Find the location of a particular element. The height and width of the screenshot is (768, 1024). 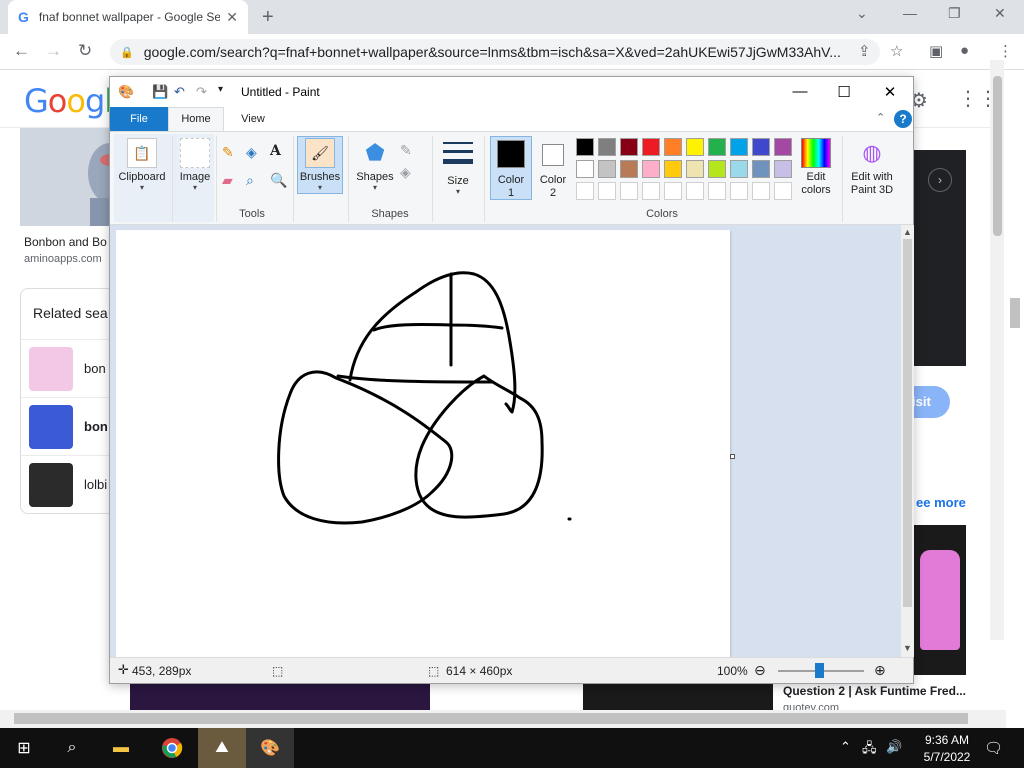

outer-scroll-thumb is located at coordinates (1015, 313).